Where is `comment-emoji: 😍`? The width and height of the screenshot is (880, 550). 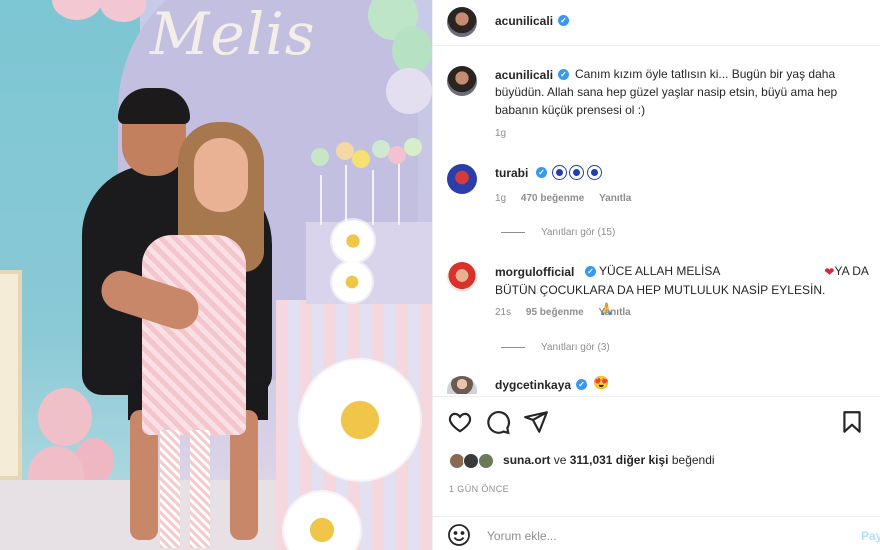 comment-emoji: 😍 is located at coordinates (601, 382).